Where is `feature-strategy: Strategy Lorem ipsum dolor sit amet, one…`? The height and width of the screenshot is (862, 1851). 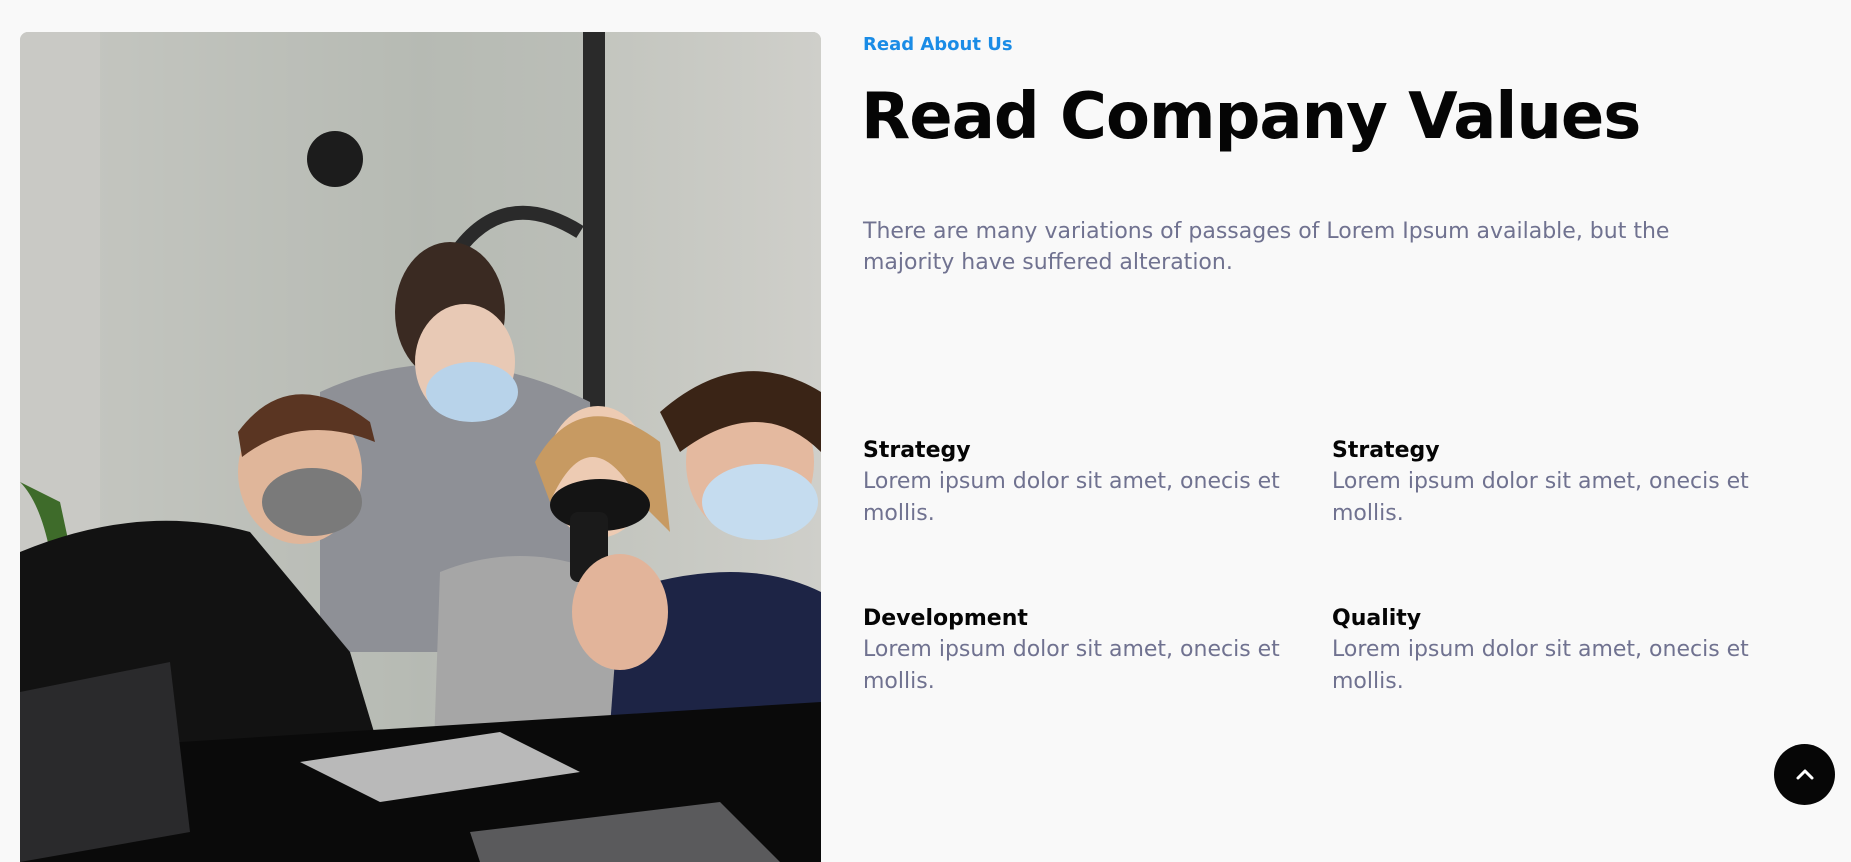 feature-strategy: Strategy Lorem ipsum dolor sit amet, one… is located at coordinates (1073, 483).